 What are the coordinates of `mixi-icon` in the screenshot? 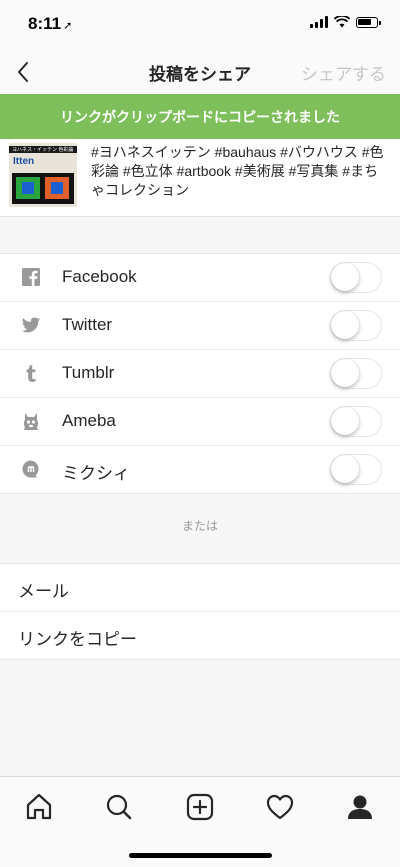 It's located at (30, 469).